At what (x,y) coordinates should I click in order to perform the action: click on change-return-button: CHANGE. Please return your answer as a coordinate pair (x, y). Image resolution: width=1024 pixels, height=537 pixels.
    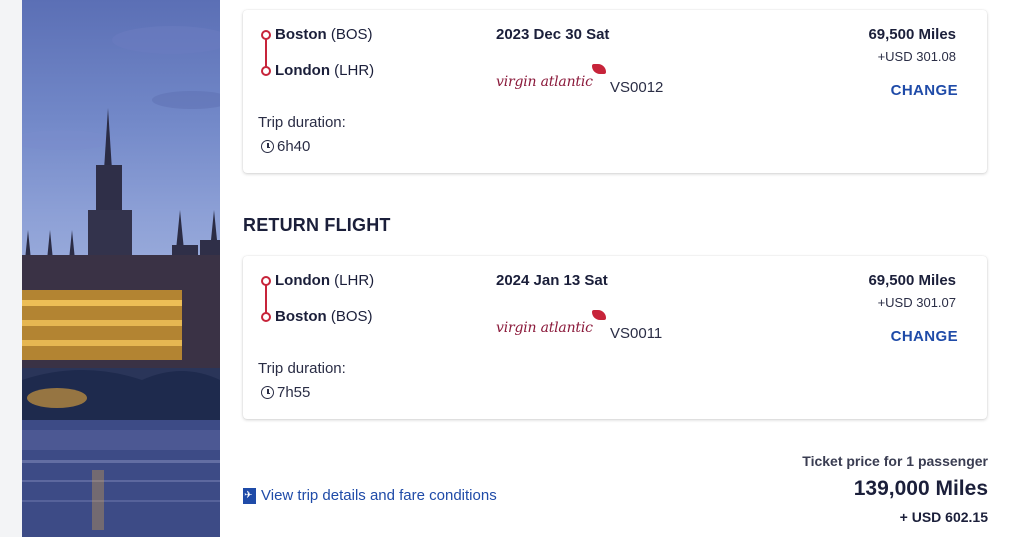
    Looking at the image, I should click on (924, 336).